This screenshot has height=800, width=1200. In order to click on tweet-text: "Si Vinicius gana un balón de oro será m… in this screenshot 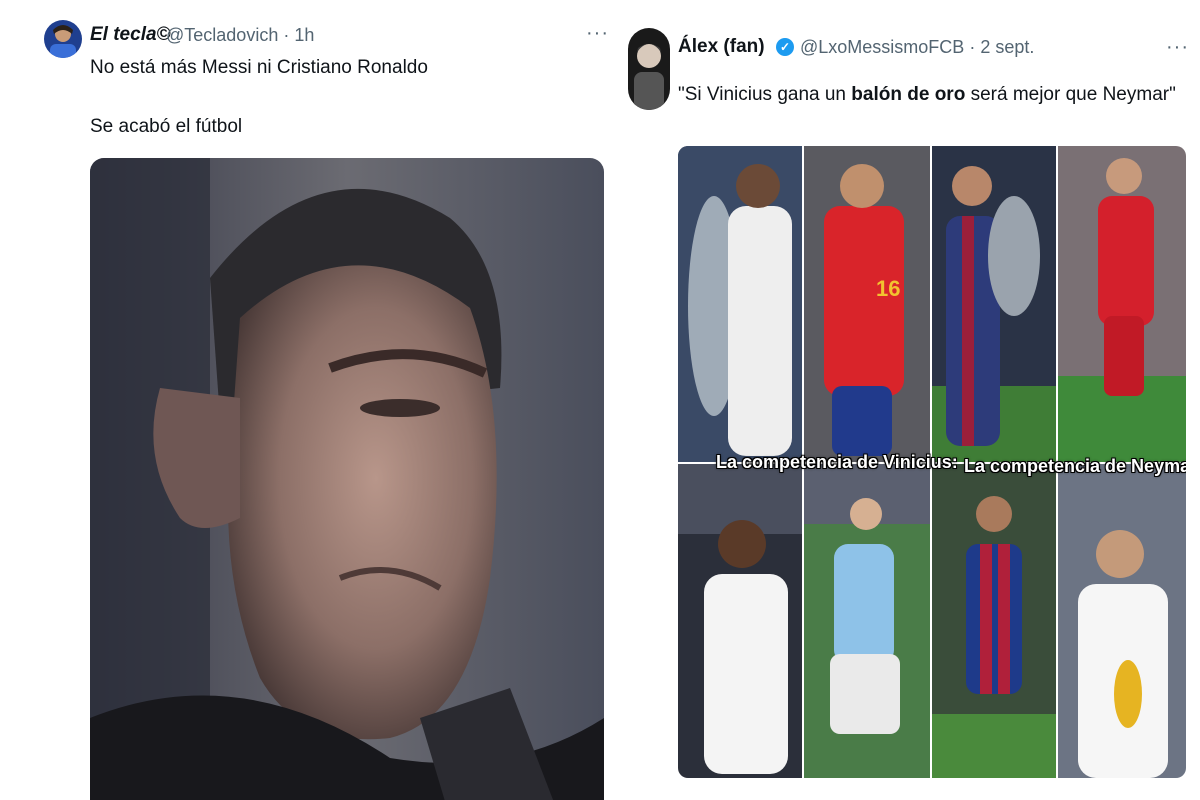, I will do `click(927, 94)`.